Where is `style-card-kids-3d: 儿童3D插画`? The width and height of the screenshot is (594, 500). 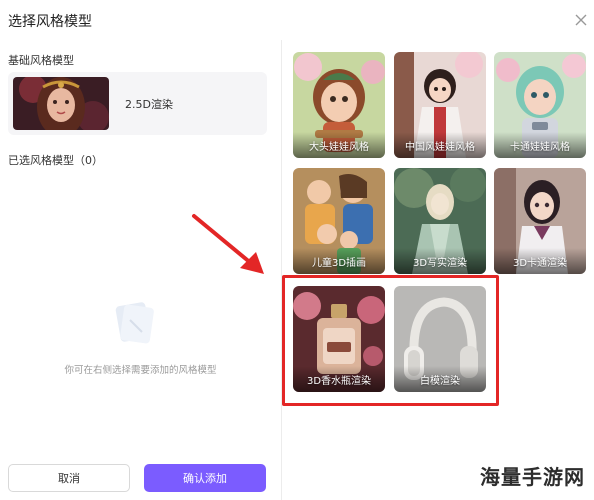
style-card-kids-3d: 儿童3D插画 is located at coordinates (339, 221).